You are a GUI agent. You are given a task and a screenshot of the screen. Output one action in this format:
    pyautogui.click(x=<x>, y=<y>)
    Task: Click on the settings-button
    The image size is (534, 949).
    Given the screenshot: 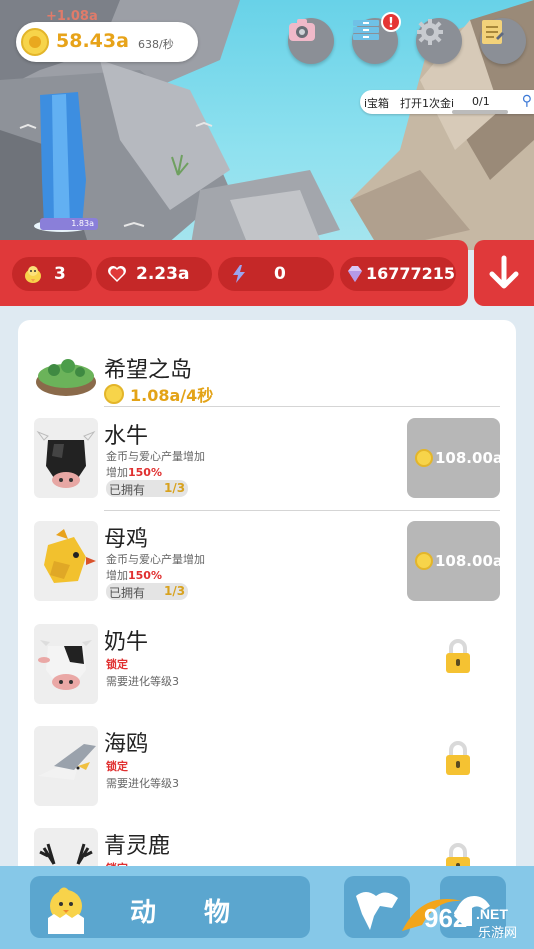 What is the action you would take?
    pyautogui.click(x=439, y=41)
    